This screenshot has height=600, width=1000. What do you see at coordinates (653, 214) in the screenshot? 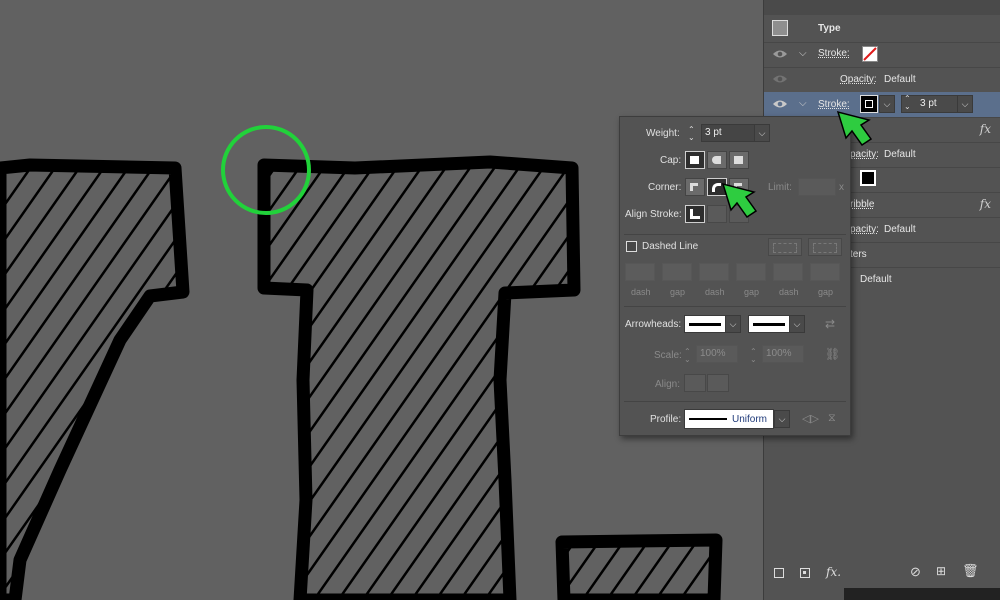
I see `align-stroke-label: Align Stroke:` at bounding box center [653, 214].